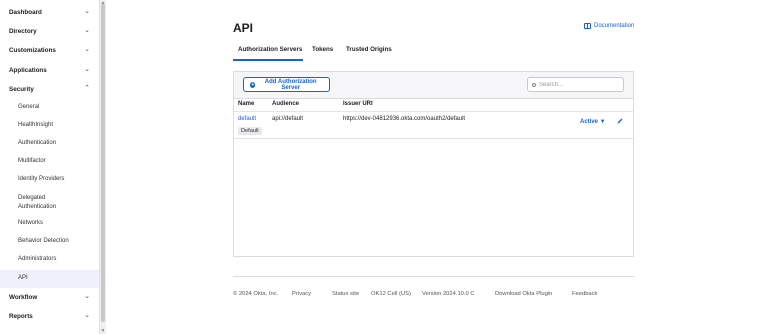  Describe the element at coordinates (345, 294) in the screenshot. I see `footer-status-site-link: Status site` at that location.